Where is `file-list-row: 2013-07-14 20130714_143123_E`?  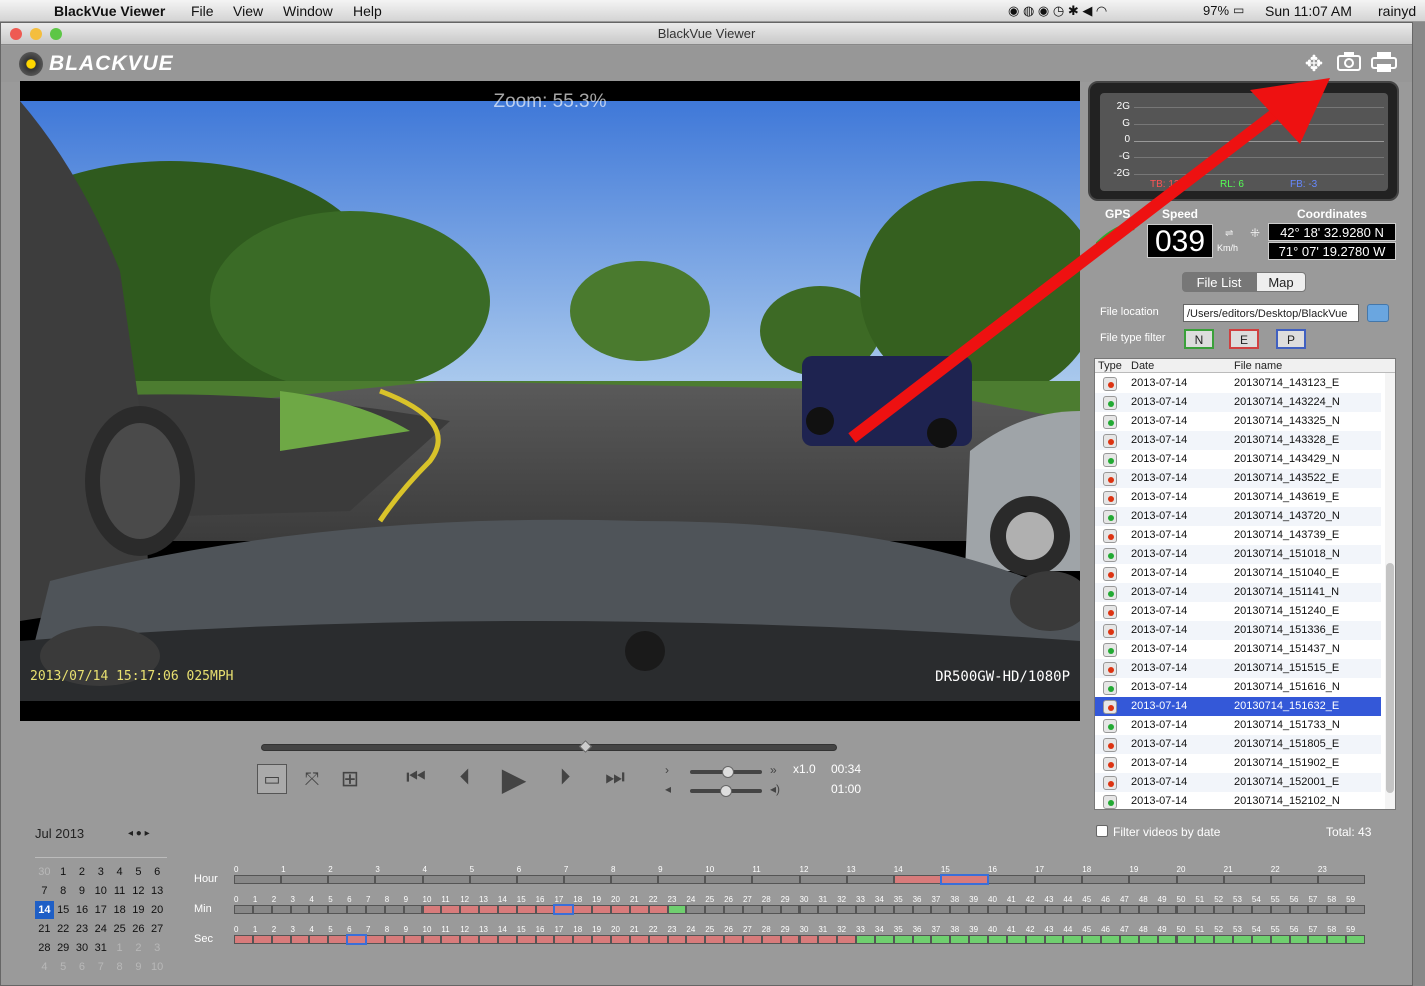 file-list-row: 2013-07-14 20130714_143123_E is located at coordinates (1238, 383).